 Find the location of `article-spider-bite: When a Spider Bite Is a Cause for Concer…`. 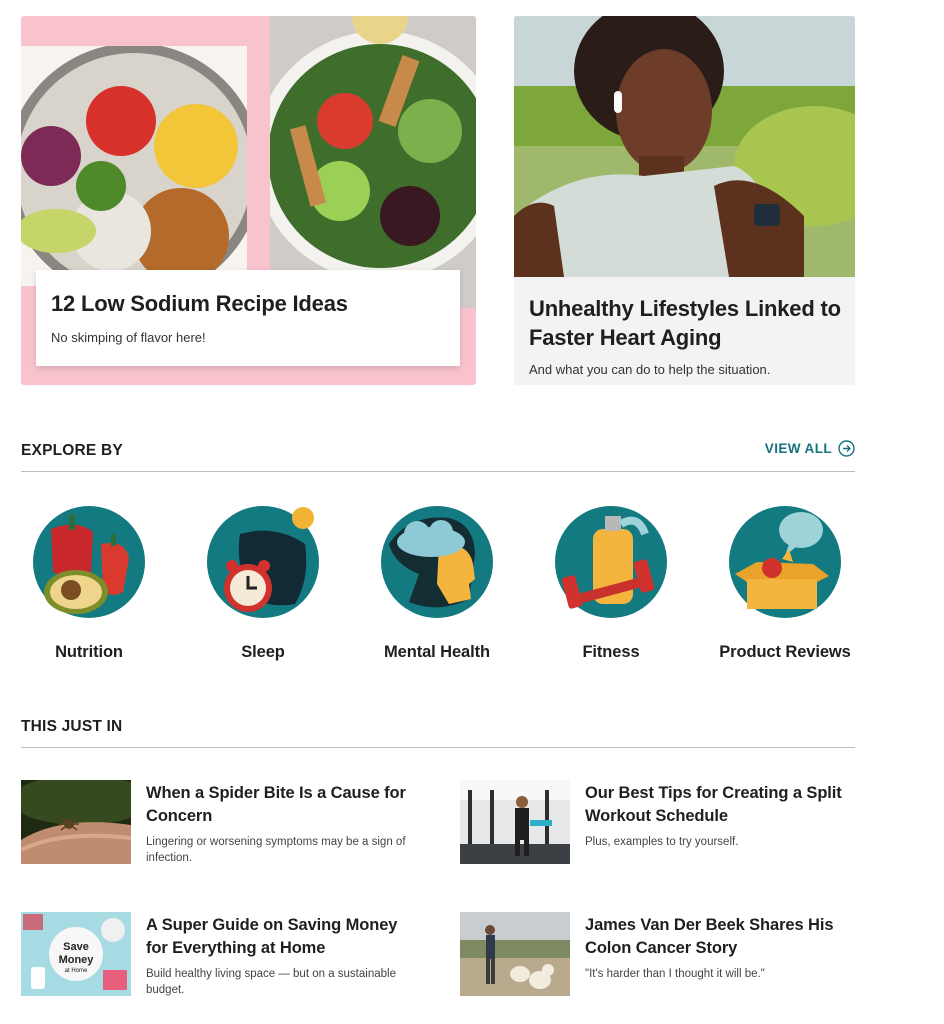

article-spider-bite: When a Spider Bite Is a Cause for Concer… is located at coordinates (218, 825).